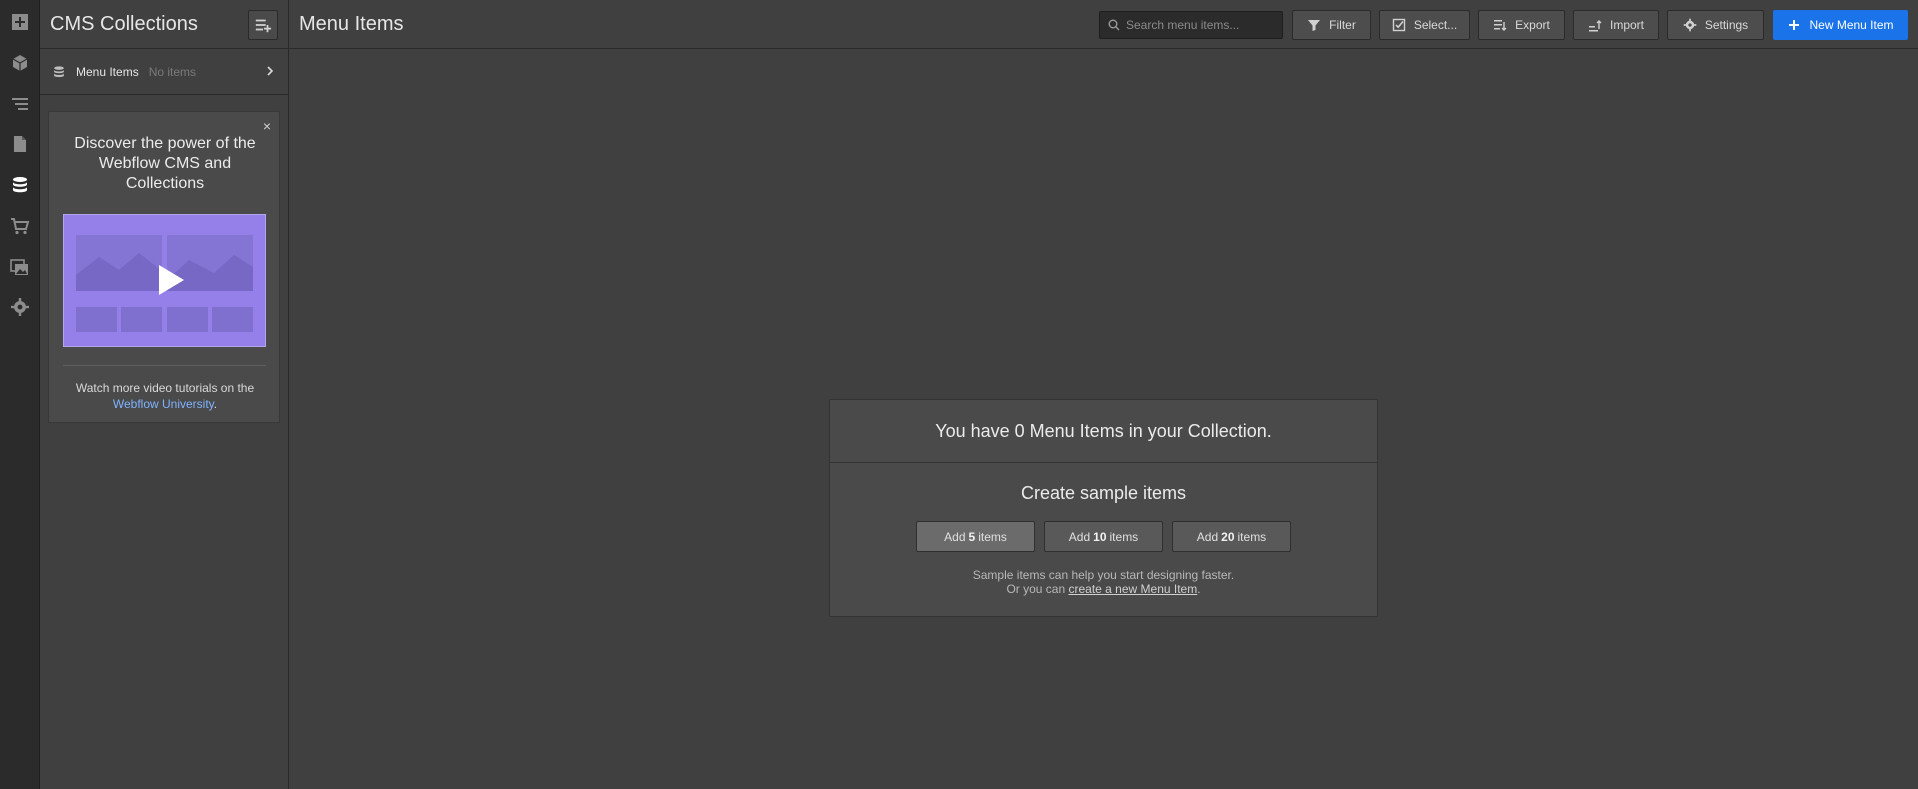 The width and height of the screenshot is (1918, 789). Describe the element at coordinates (215, 404) in the screenshot. I see `promo-footer-end: .` at that location.